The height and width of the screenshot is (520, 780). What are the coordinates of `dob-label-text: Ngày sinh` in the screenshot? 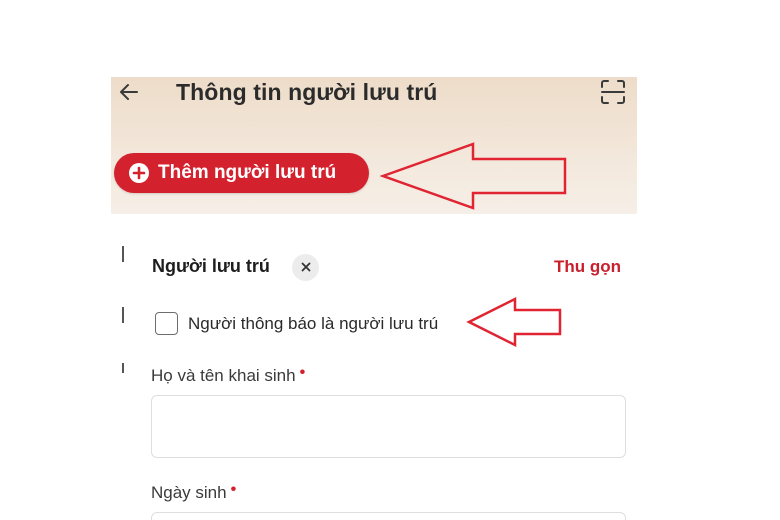 It's located at (189, 492).